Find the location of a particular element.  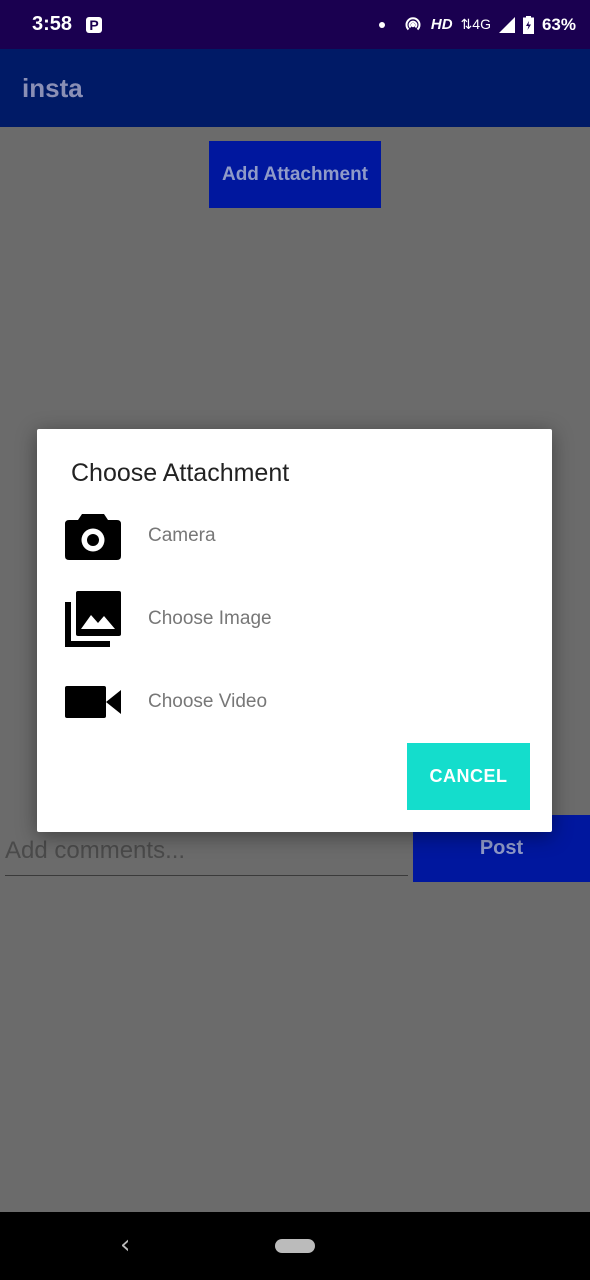

option-label: Choose Image is located at coordinates (210, 618).